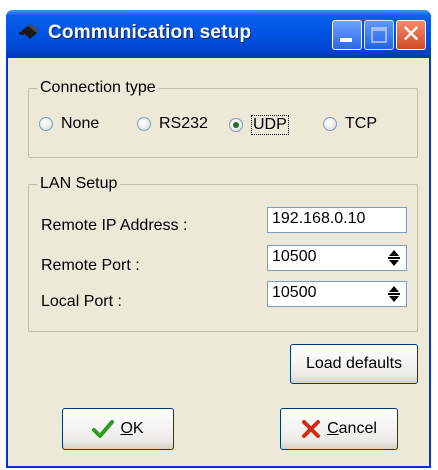  I want to click on local-port-label: Local Port :, so click(81, 301).